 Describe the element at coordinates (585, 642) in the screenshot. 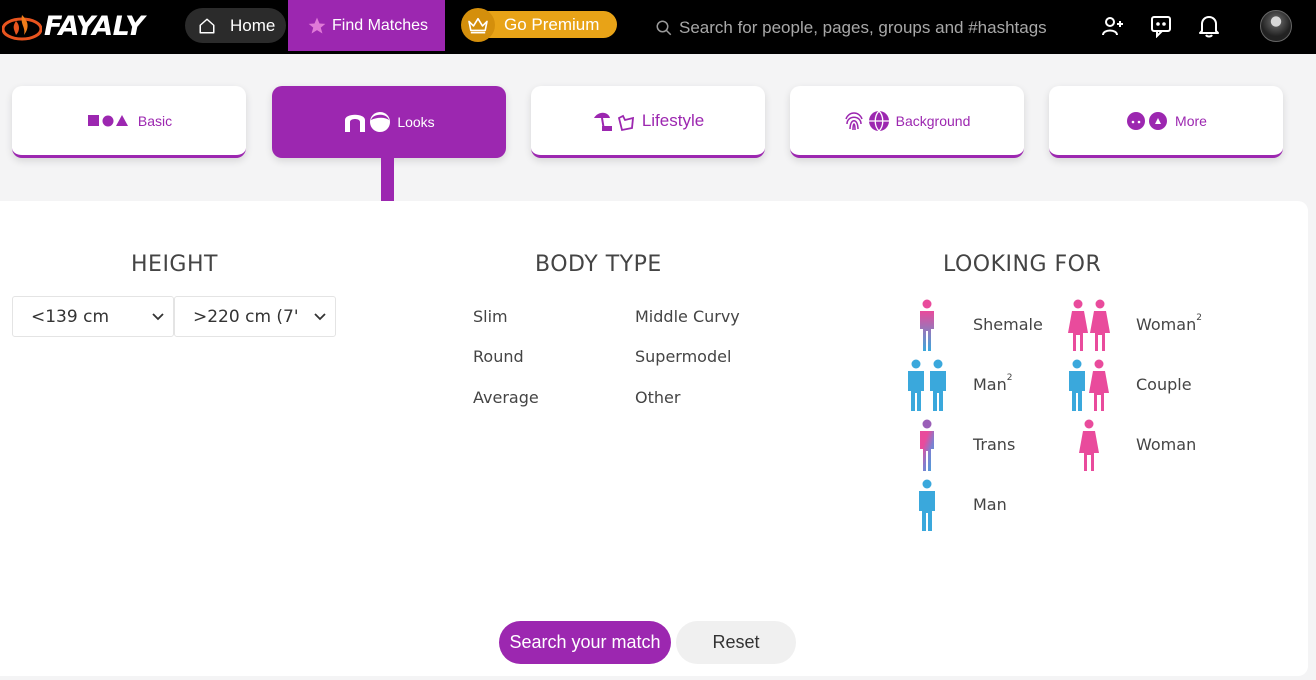

I see `search-match-button: Search your match` at that location.